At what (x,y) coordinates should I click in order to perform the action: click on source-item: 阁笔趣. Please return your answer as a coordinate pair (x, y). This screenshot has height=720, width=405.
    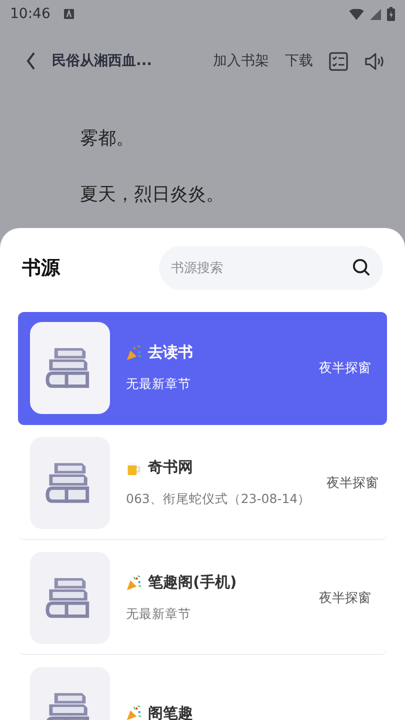
    Looking at the image, I should click on (202, 688).